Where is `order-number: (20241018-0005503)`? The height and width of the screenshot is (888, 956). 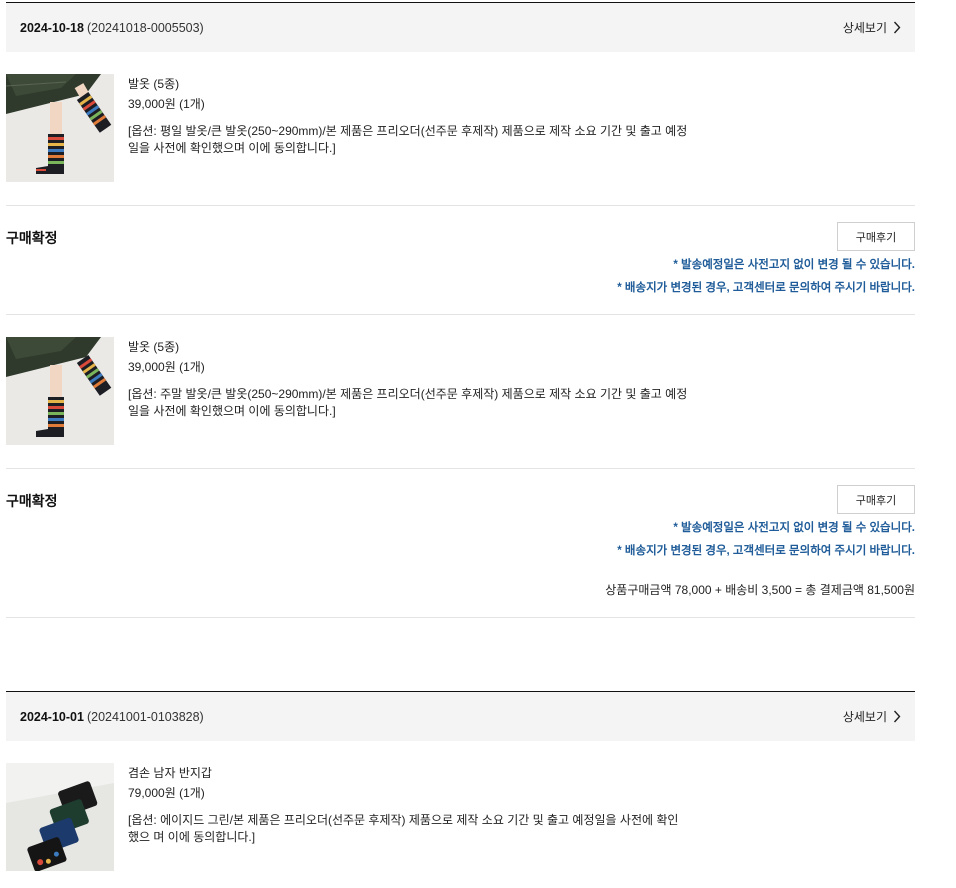 order-number: (20241018-0005503) is located at coordinates (145, 27).